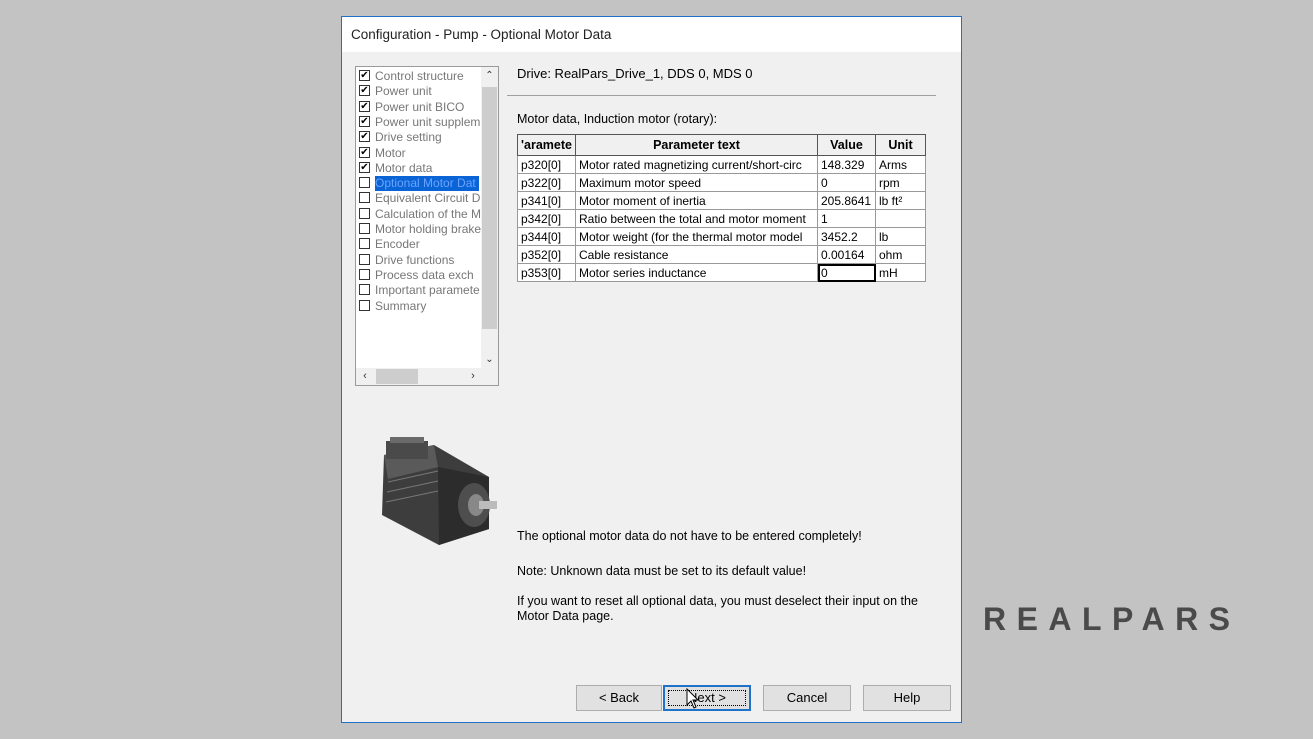  I want to click on svg-text: REALPARS, so click(1107, 619).